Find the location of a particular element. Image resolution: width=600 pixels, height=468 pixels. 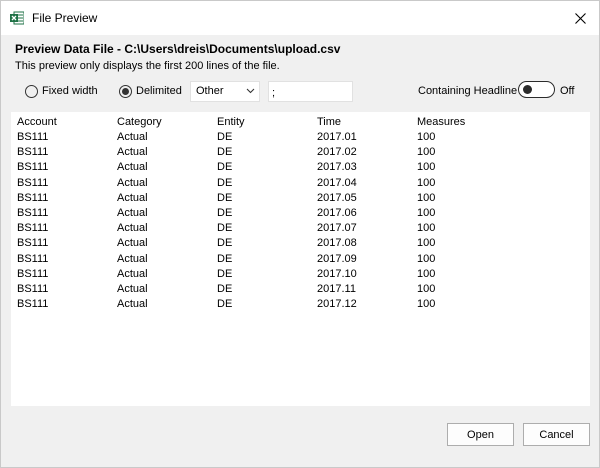

table-header-row: Account Category Entity Time Measures is located at coordinates (300, 123).